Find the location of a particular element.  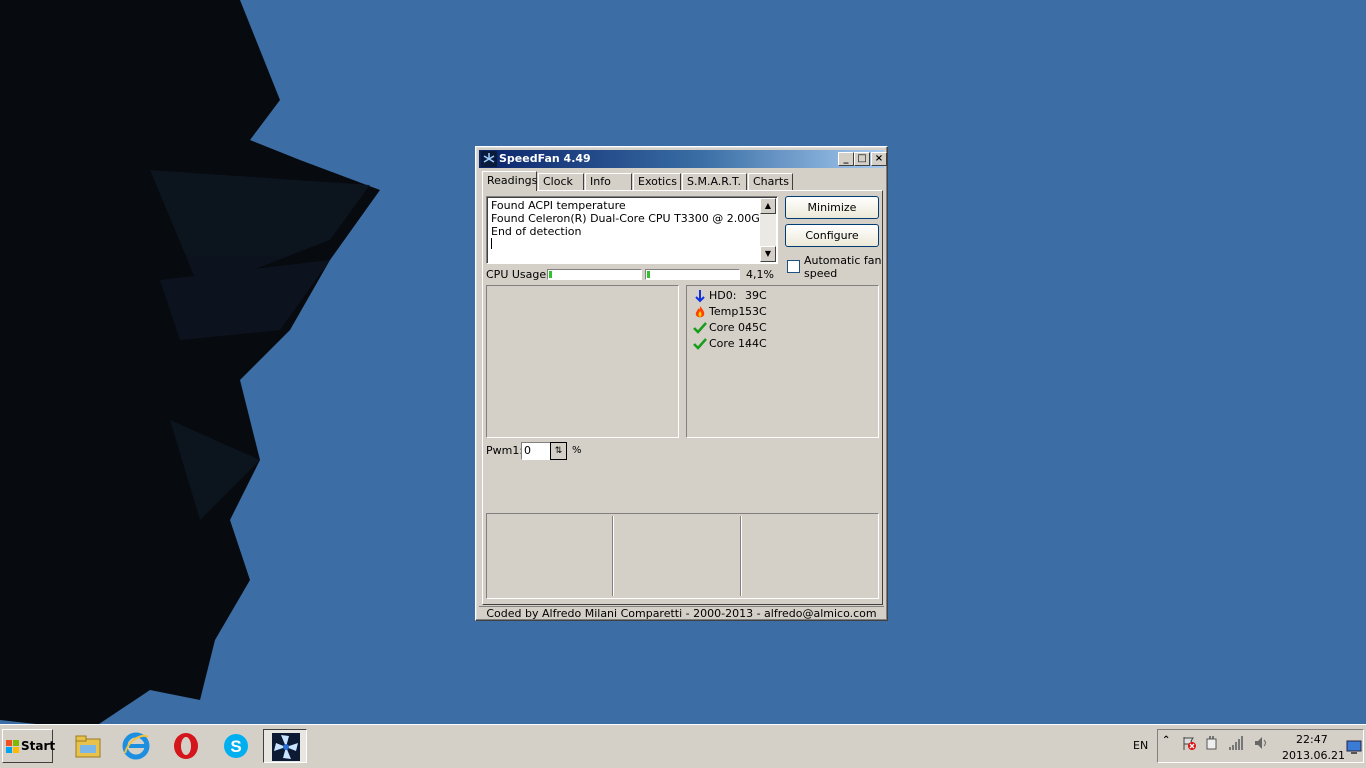

taskbar-opera is located at coordinates (186, 746).